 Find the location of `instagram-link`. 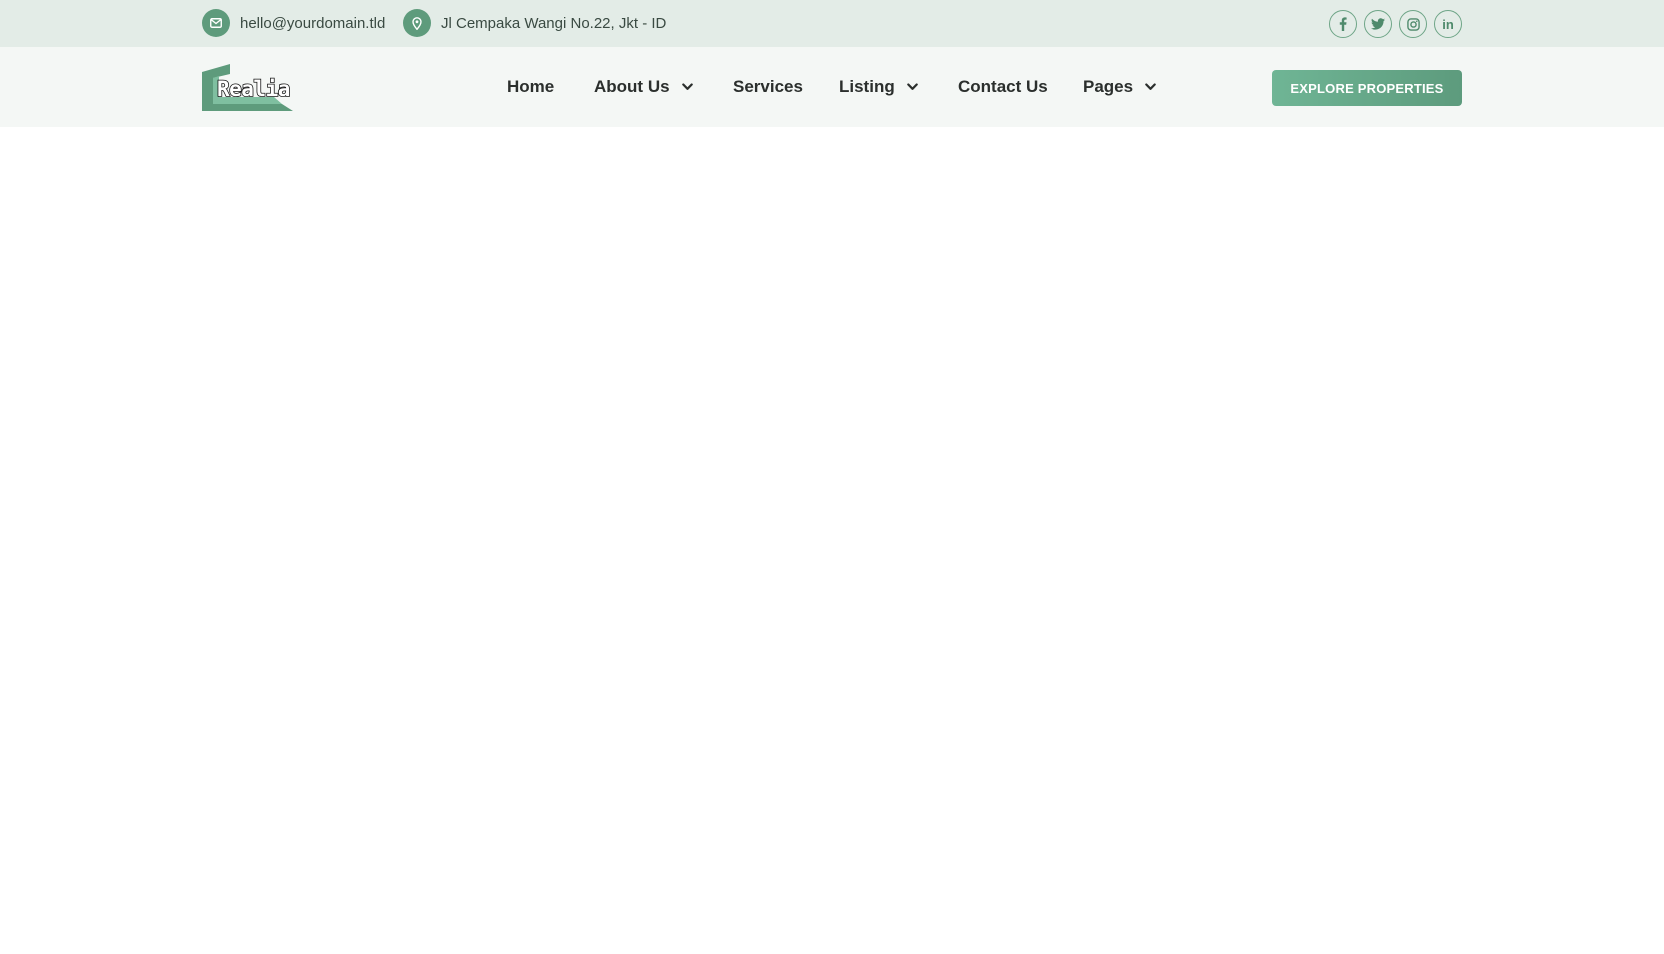

instagram-link is located at coordinates (1413, 24).